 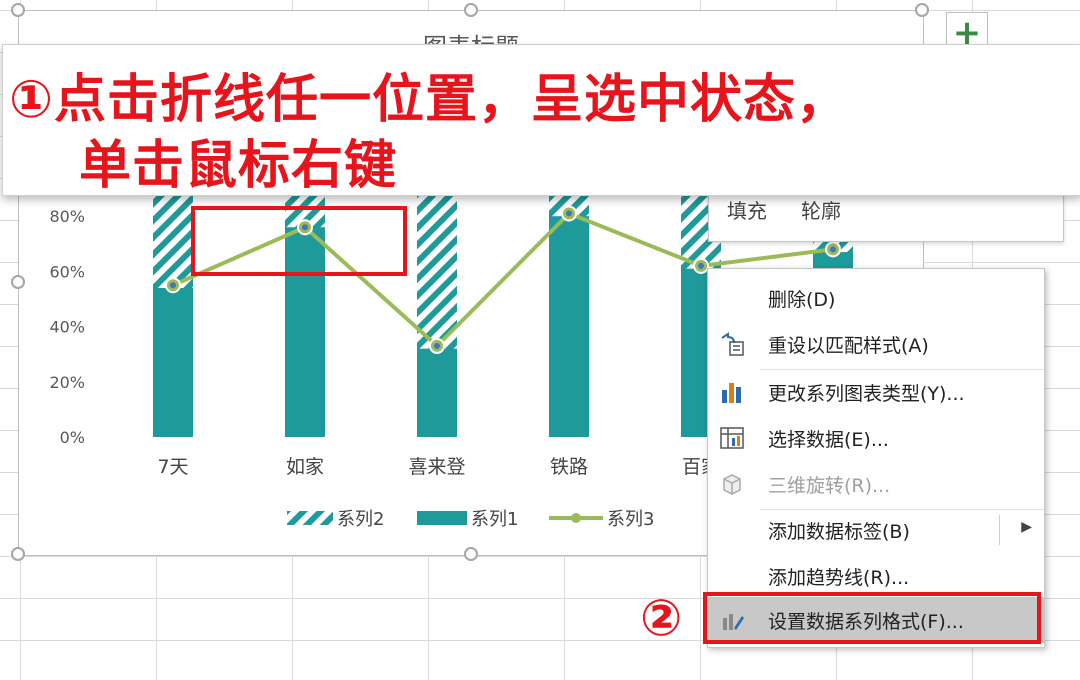 What do you see at coordinates (299, 241) in the screenshot?
I see `line-highlight-box` at bounding box center [299, 241].